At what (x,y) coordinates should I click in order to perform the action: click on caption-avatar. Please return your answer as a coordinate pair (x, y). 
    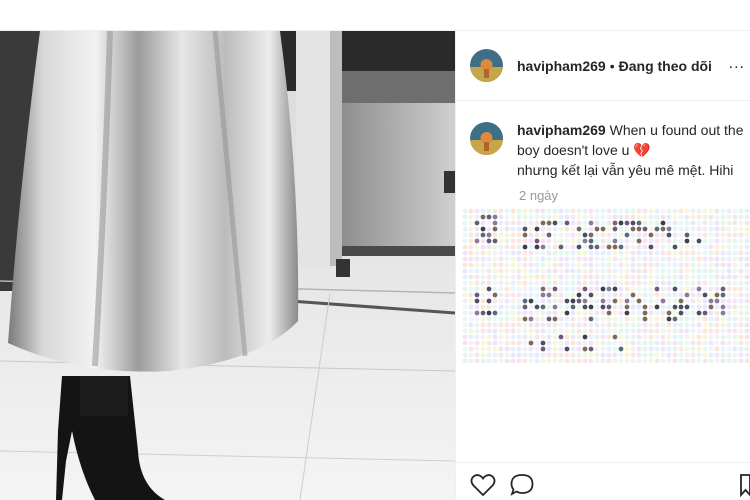
    Looking at the image, I should click on (486, 138).